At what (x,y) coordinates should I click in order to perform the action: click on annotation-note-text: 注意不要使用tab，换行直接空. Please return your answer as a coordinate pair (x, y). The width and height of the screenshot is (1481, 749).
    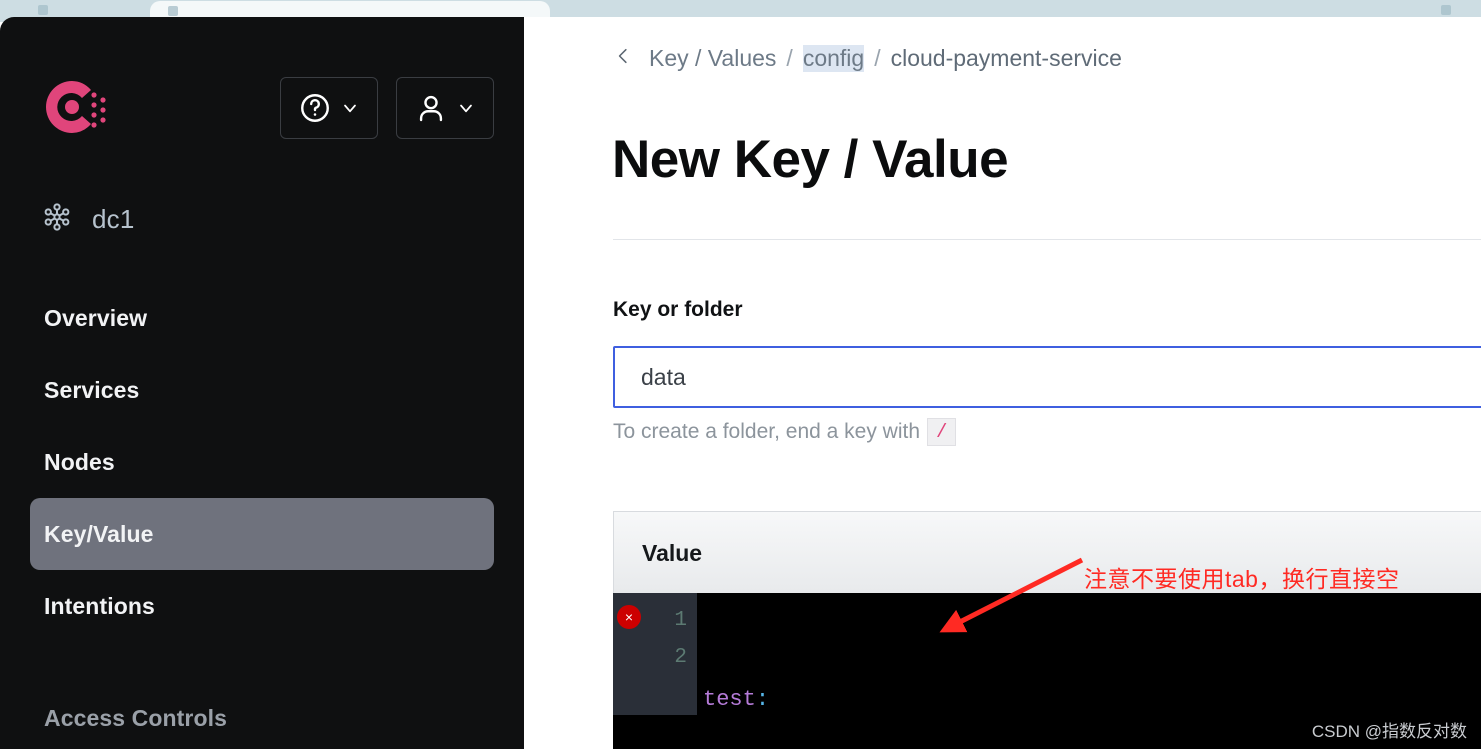
    Looking at the image, I should click on (1242, 579).